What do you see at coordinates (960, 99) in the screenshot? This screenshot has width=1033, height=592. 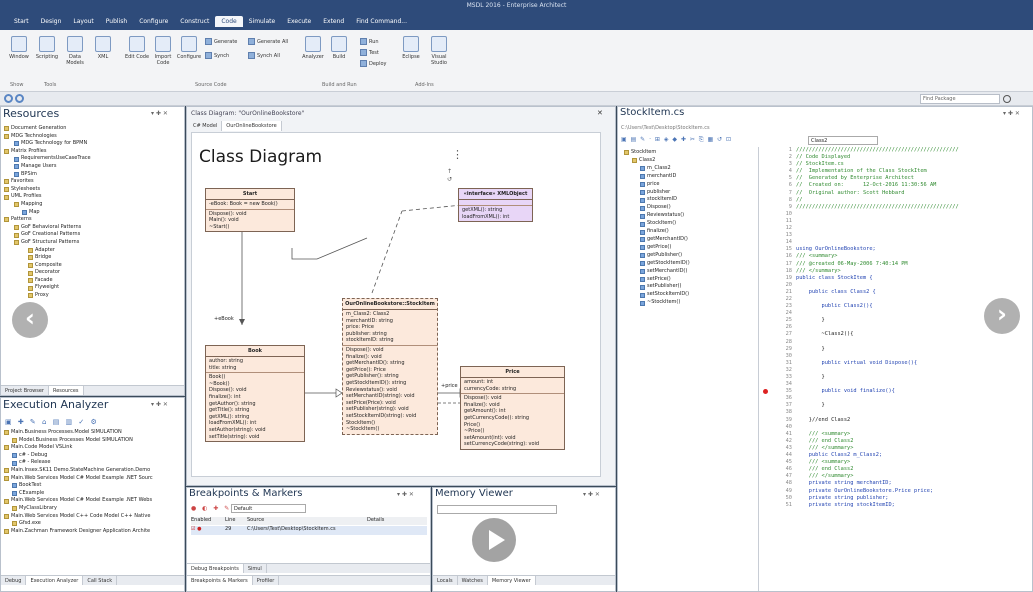 I see `find-package-input: Find Package` at bounding box center [960, 99].